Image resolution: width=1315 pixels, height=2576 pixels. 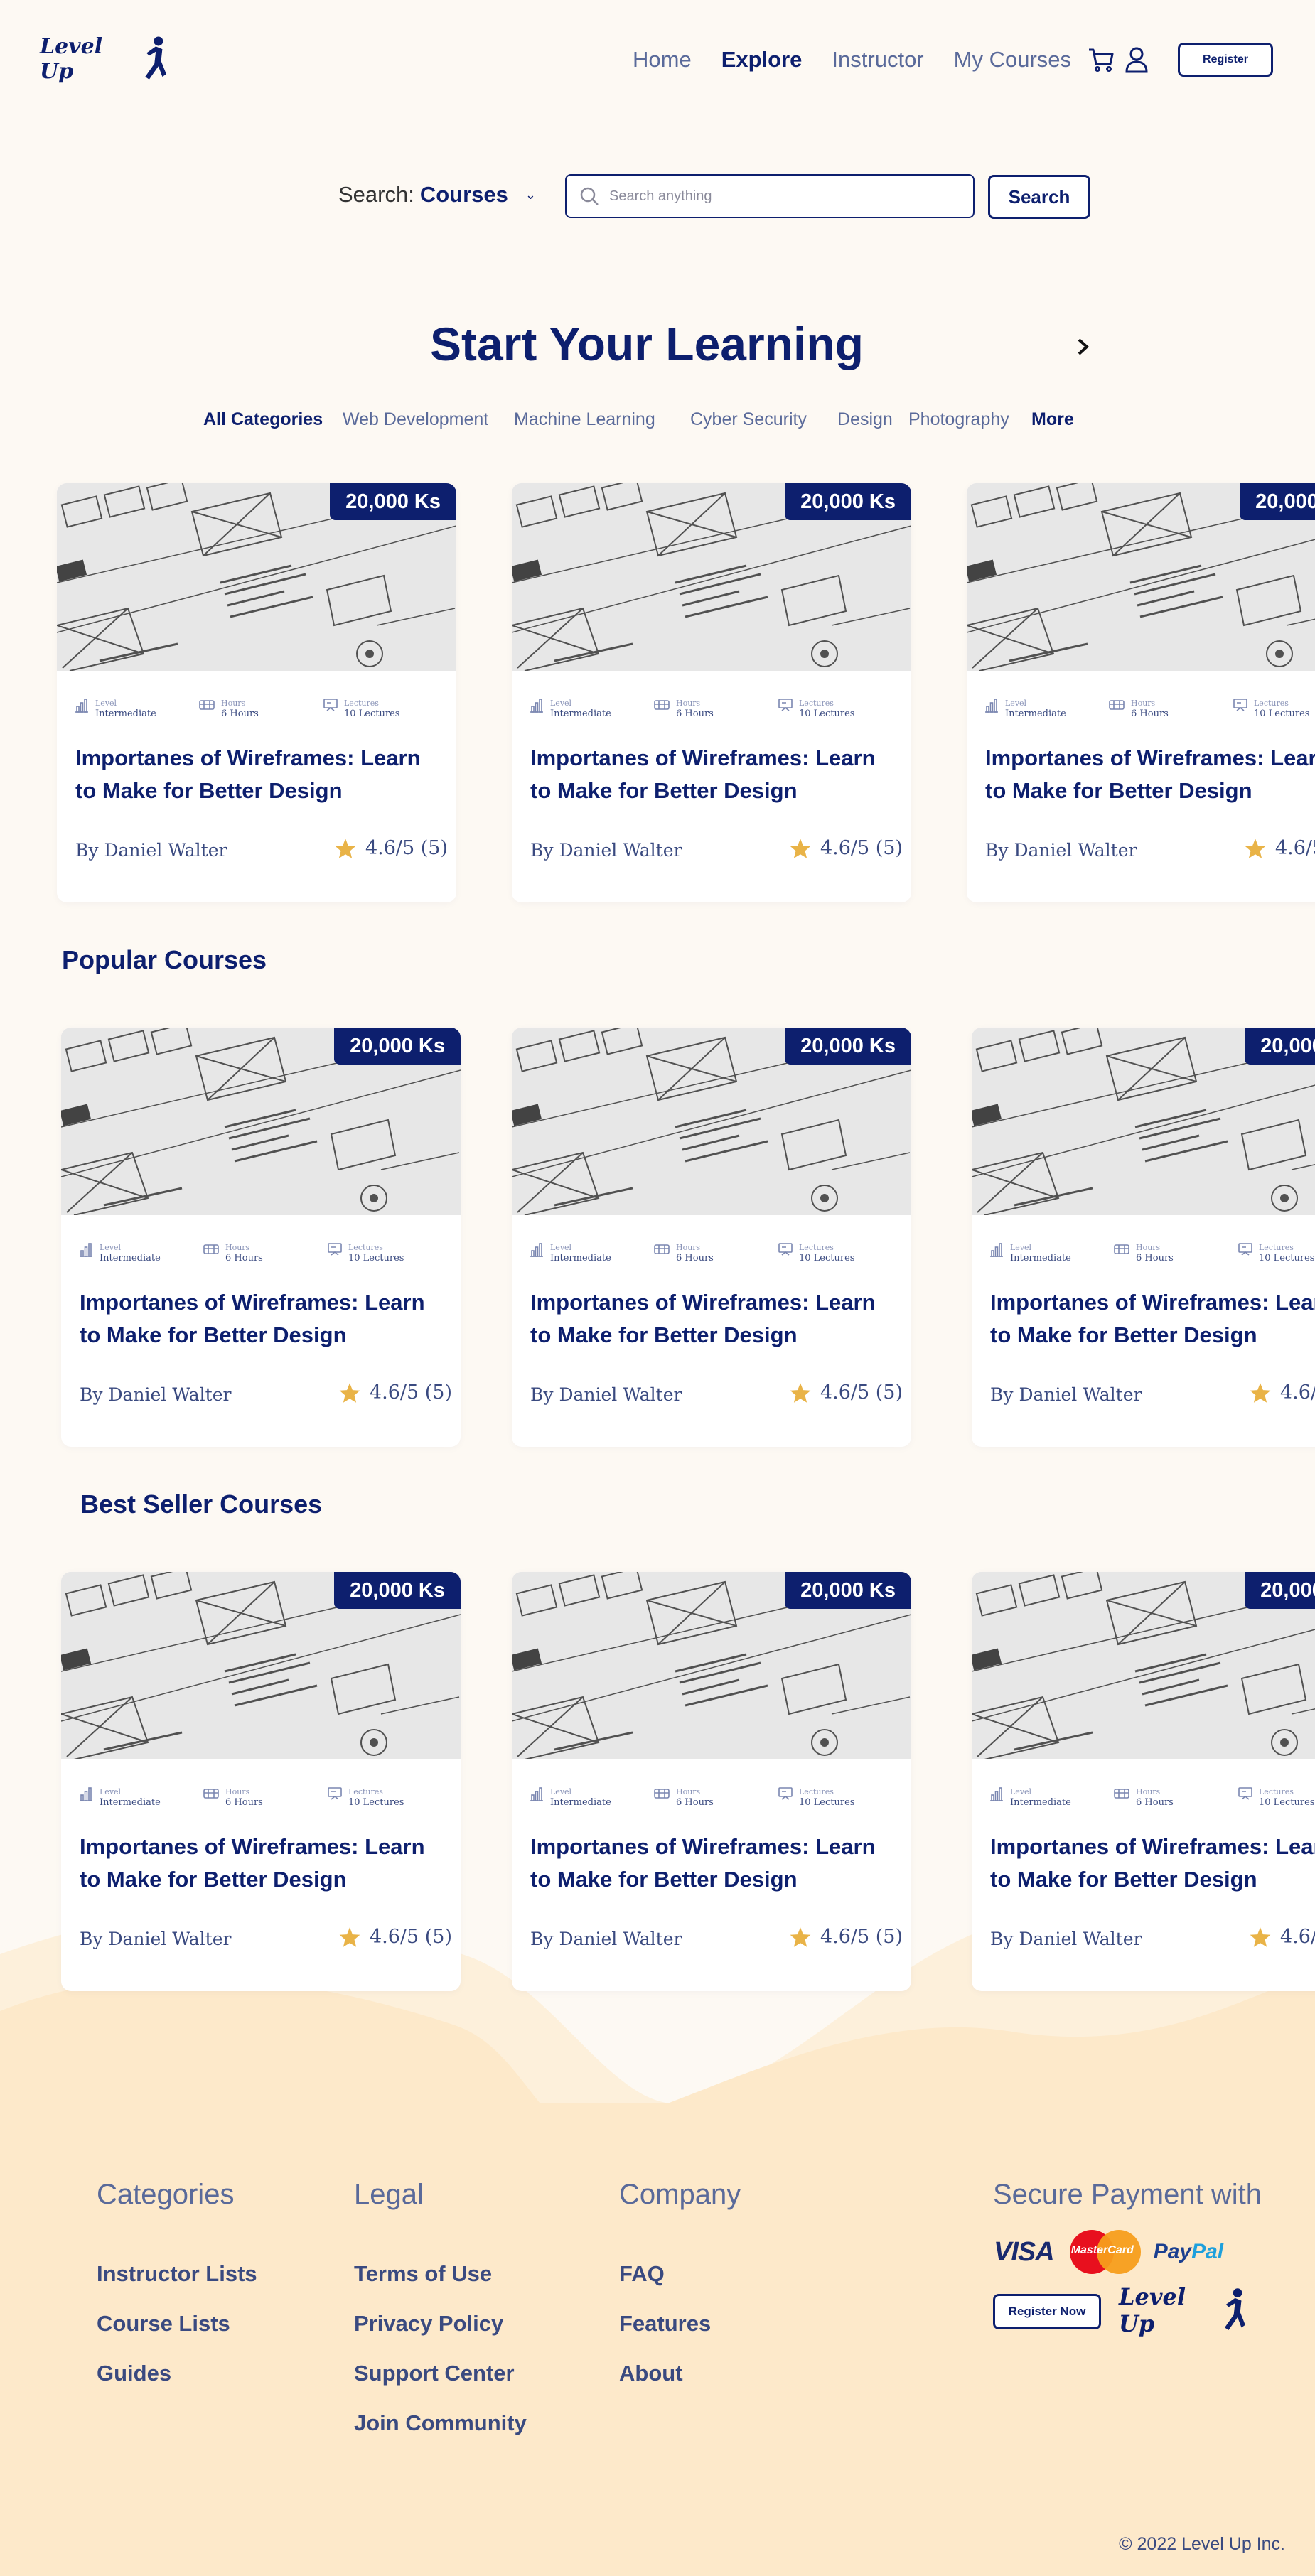 What do you see at coordinates (434, 2373) in the screenshot?
I see `footer-link-support-center: Support Center` at bounding box center [434, 2373].